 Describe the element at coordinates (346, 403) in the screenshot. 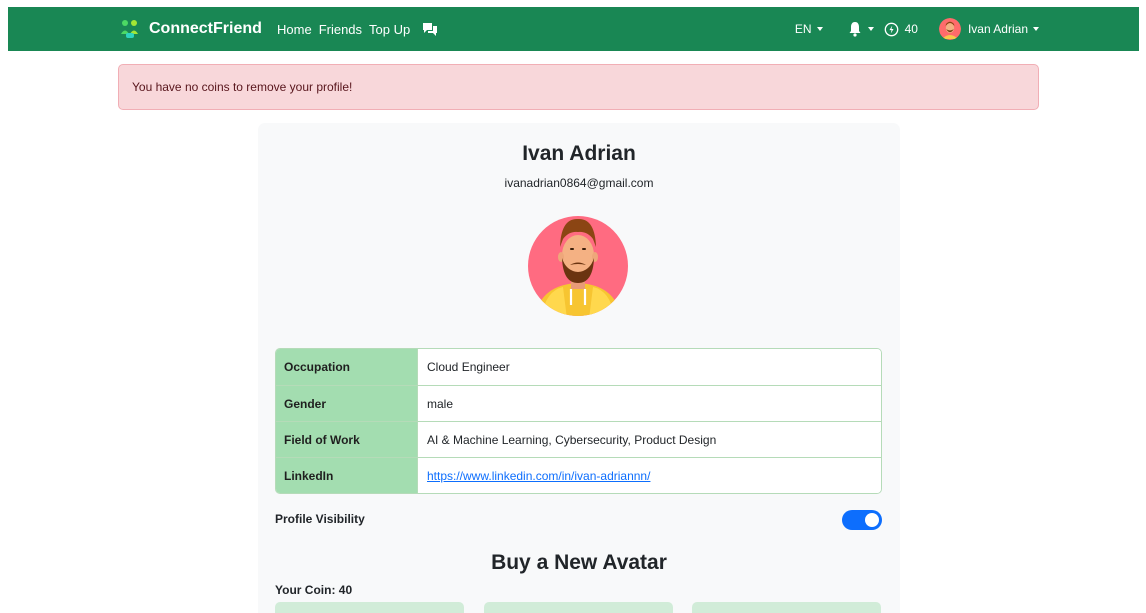

I see `gender-label: Gender` at that location.